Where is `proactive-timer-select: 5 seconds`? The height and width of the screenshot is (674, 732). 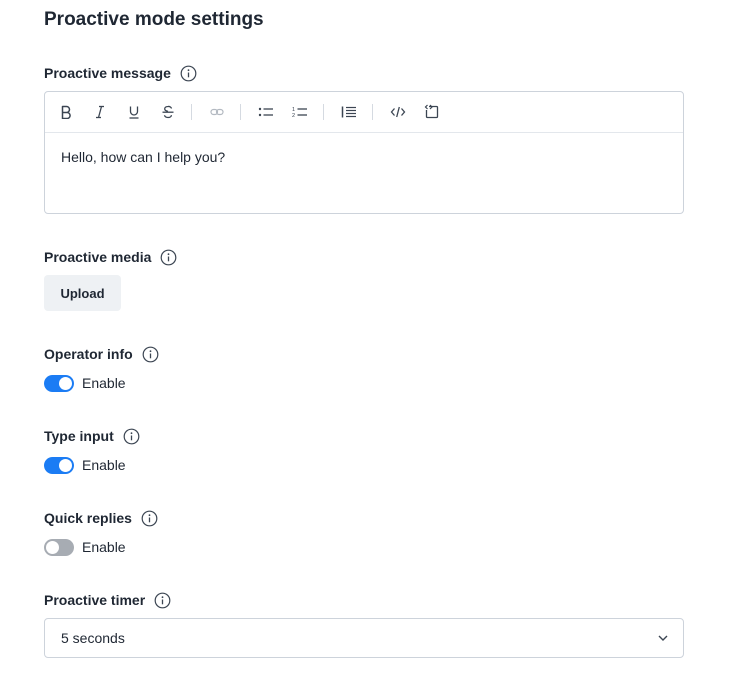
proactive-timer-select: 5 seconds is located at coordinates (364, 638).